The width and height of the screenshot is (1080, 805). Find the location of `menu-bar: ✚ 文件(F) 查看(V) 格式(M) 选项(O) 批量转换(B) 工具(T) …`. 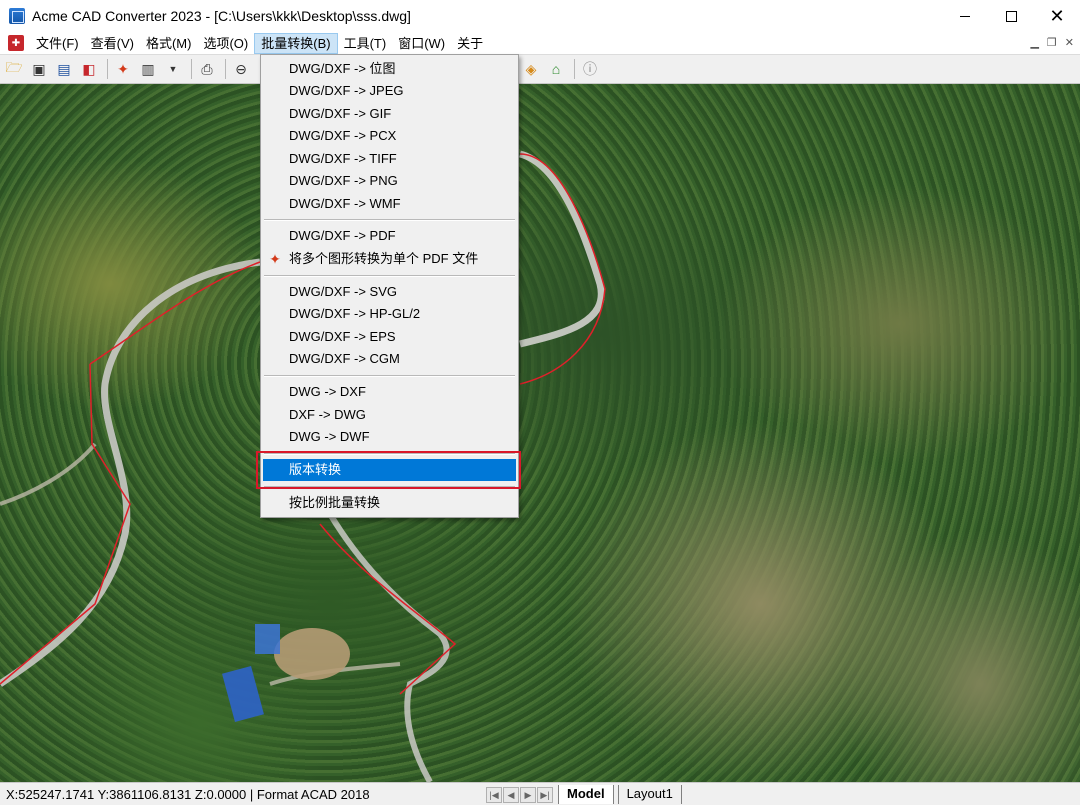

menu-bar: ✚ 文件(F) 查看(V) 格式(M) 选项(O) 批量转换(B) 工具(T) … is located at coordinates (540, 43).